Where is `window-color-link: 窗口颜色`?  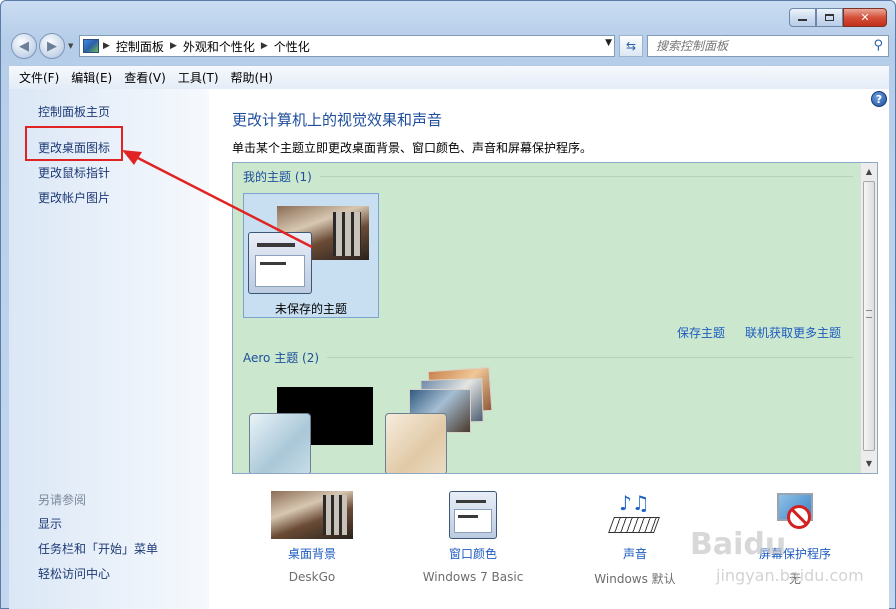
window-color-link: 窗口颜色 is located at coordinates (473, 553).